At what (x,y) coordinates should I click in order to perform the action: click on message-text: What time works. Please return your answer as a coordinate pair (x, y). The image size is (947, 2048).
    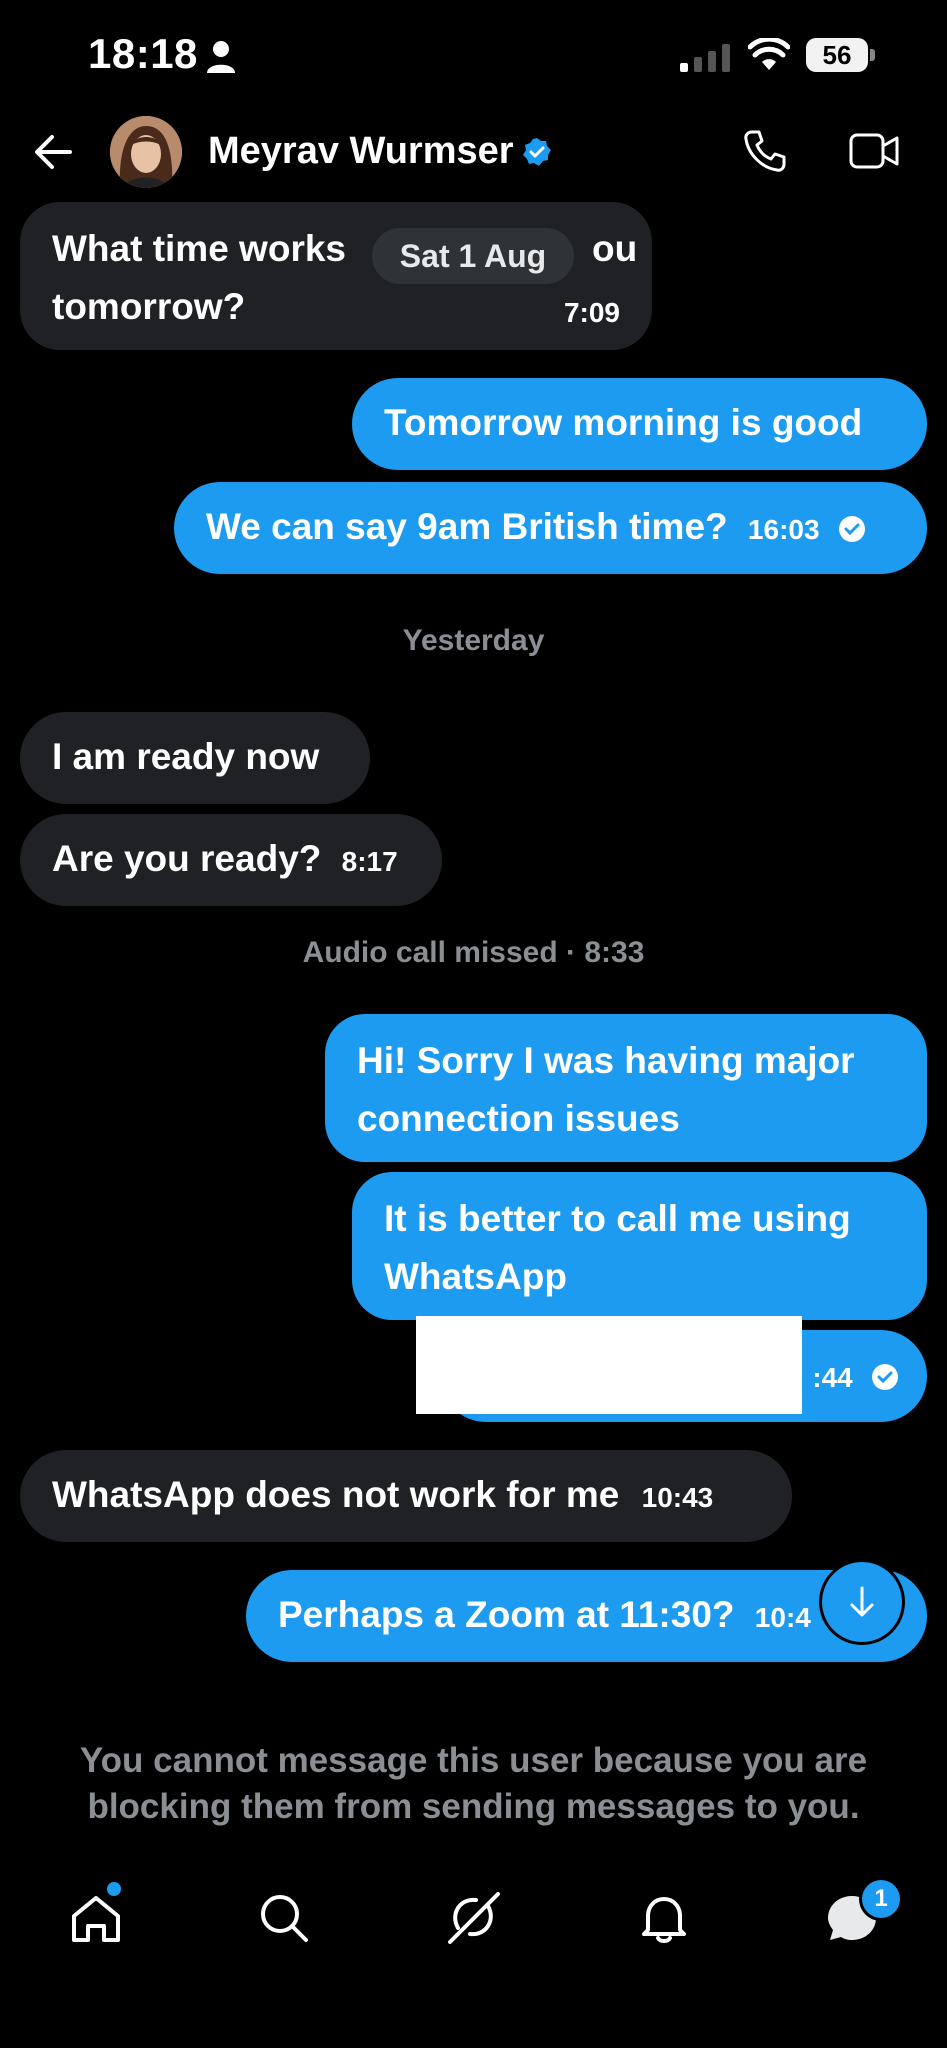
    Looking at the image, I should click on (199, 248).